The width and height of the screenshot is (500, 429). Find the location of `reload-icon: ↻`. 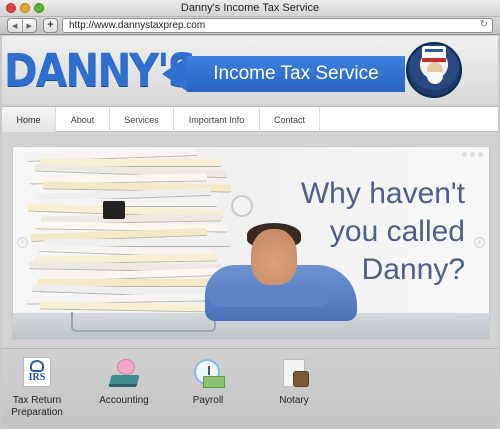

reload-icon: ↻ is located at coordinates (484, 24).